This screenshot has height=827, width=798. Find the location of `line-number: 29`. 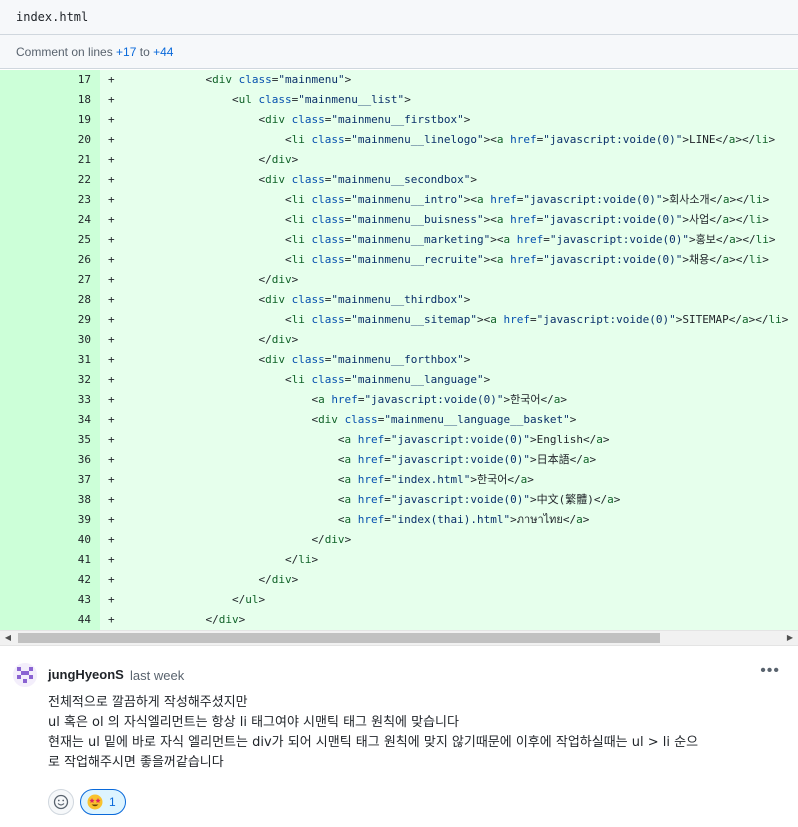

line-number: 29 is located at coordinates (50, 320).